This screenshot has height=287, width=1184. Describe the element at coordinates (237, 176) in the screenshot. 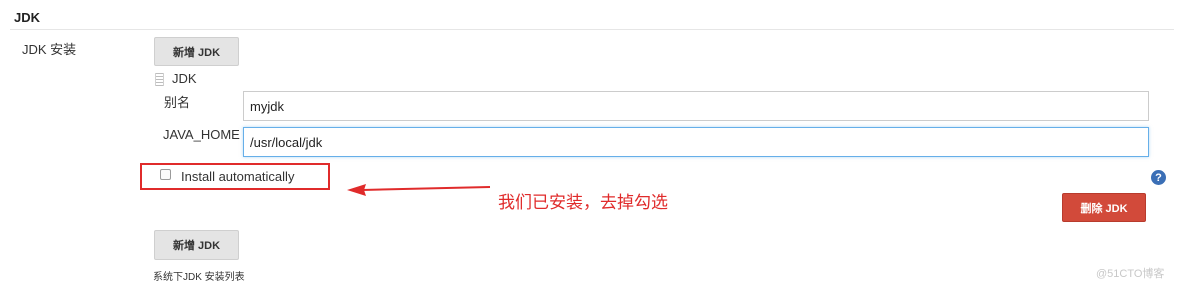

I see `install-automatically-label: Install automatically` at that location.